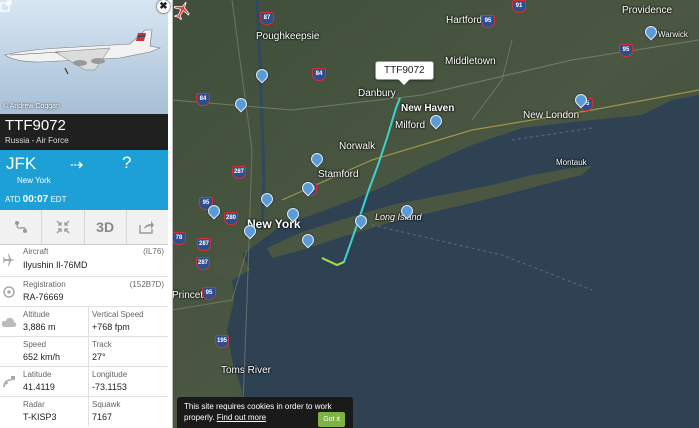 This screenshot has width=699, height=428. Describe the element at coordinates (34, 180) in the screenshot. I see `origin-city: New York` at that location.